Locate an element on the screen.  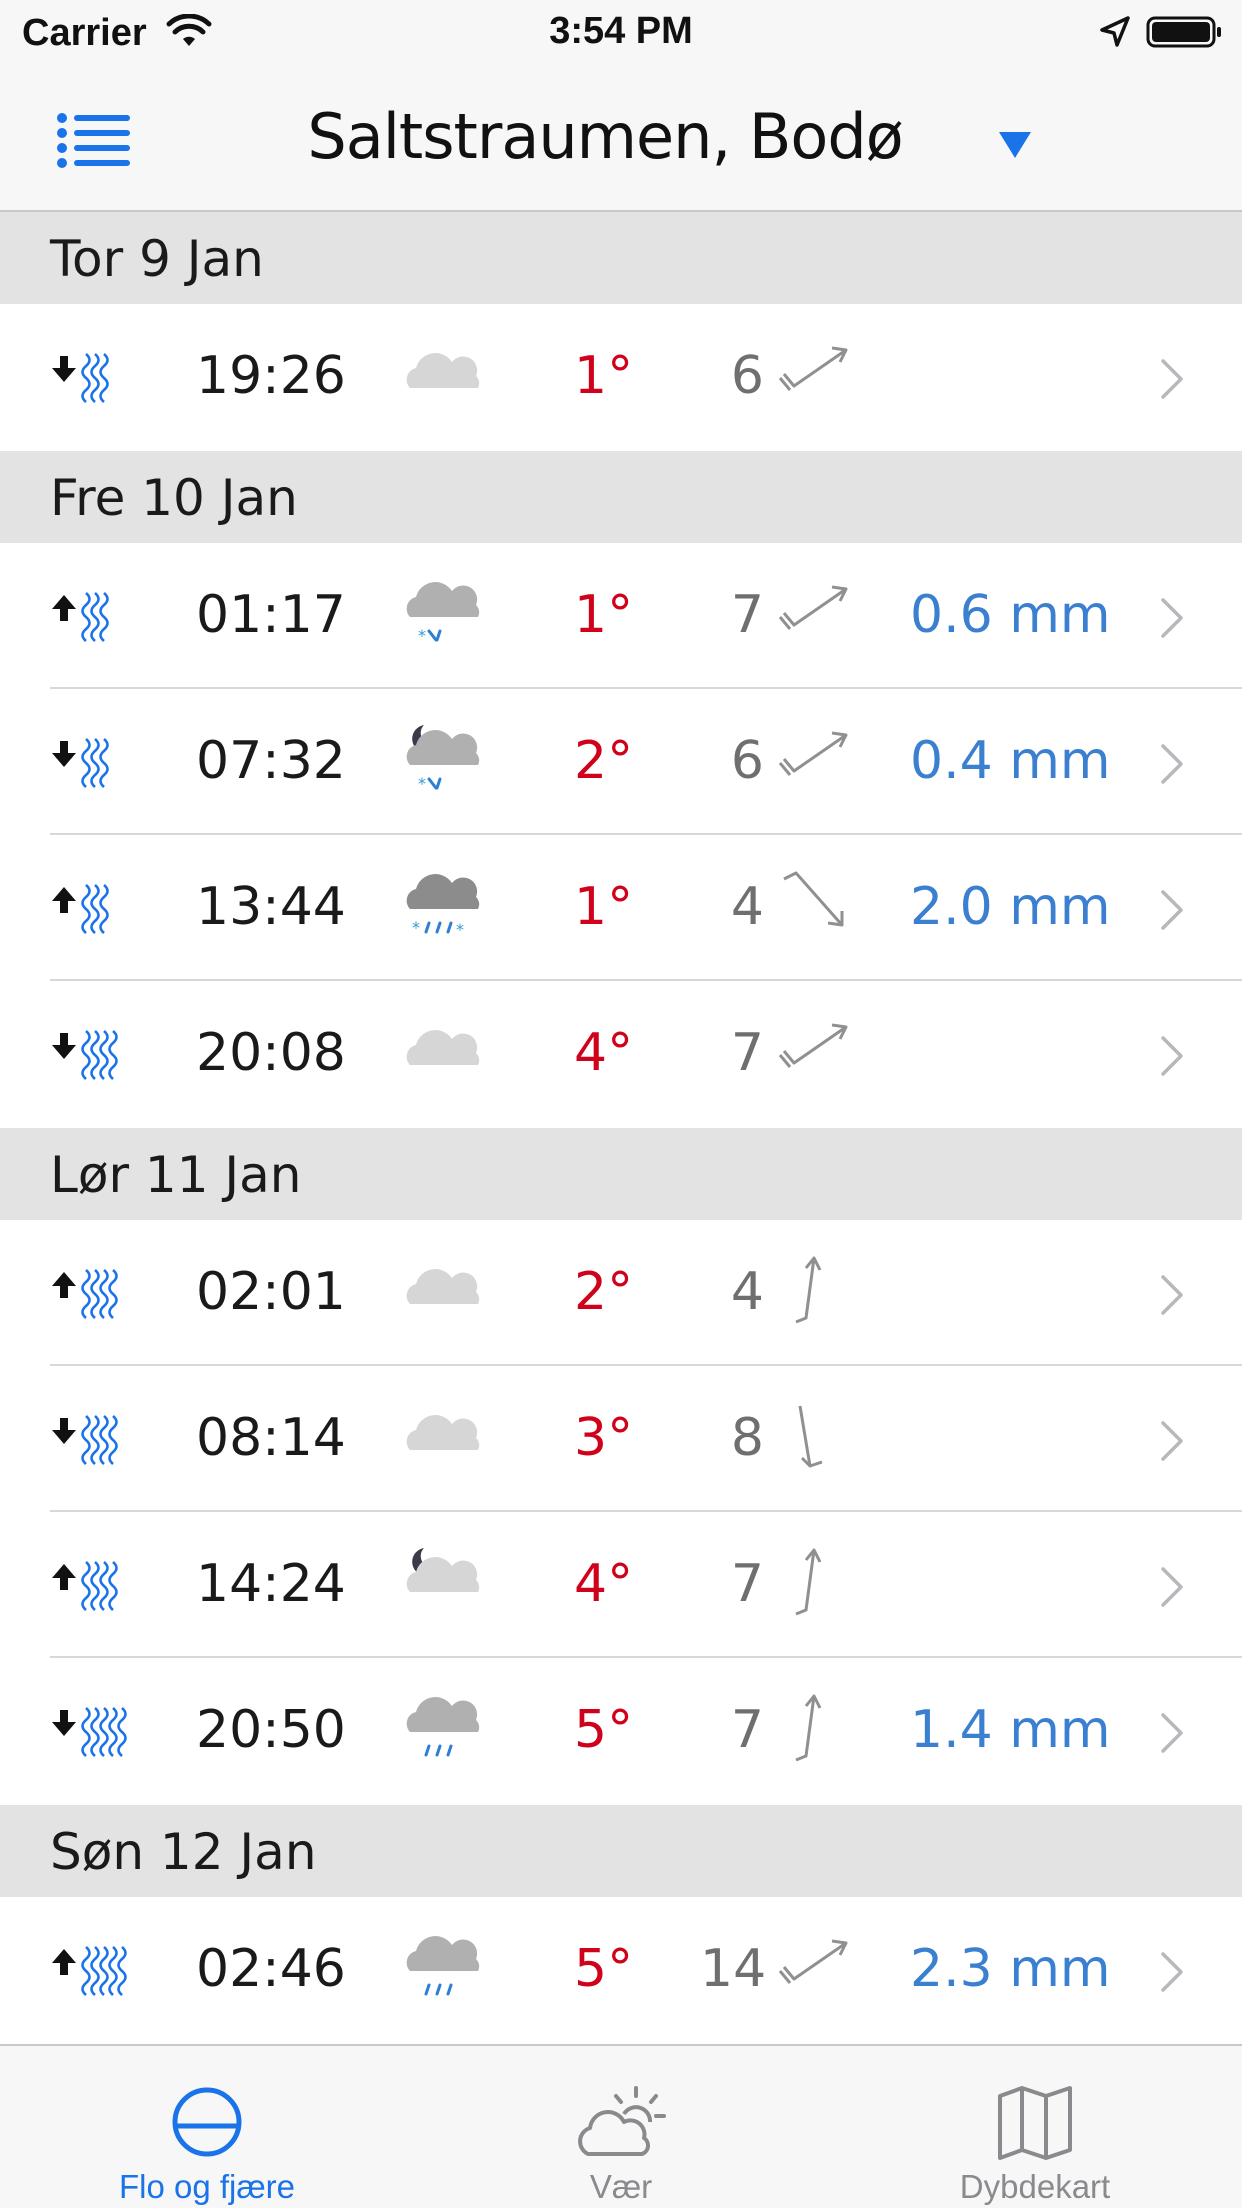
tab-dybdekart: Dybdekart is located at coordinates (1035, 2127).